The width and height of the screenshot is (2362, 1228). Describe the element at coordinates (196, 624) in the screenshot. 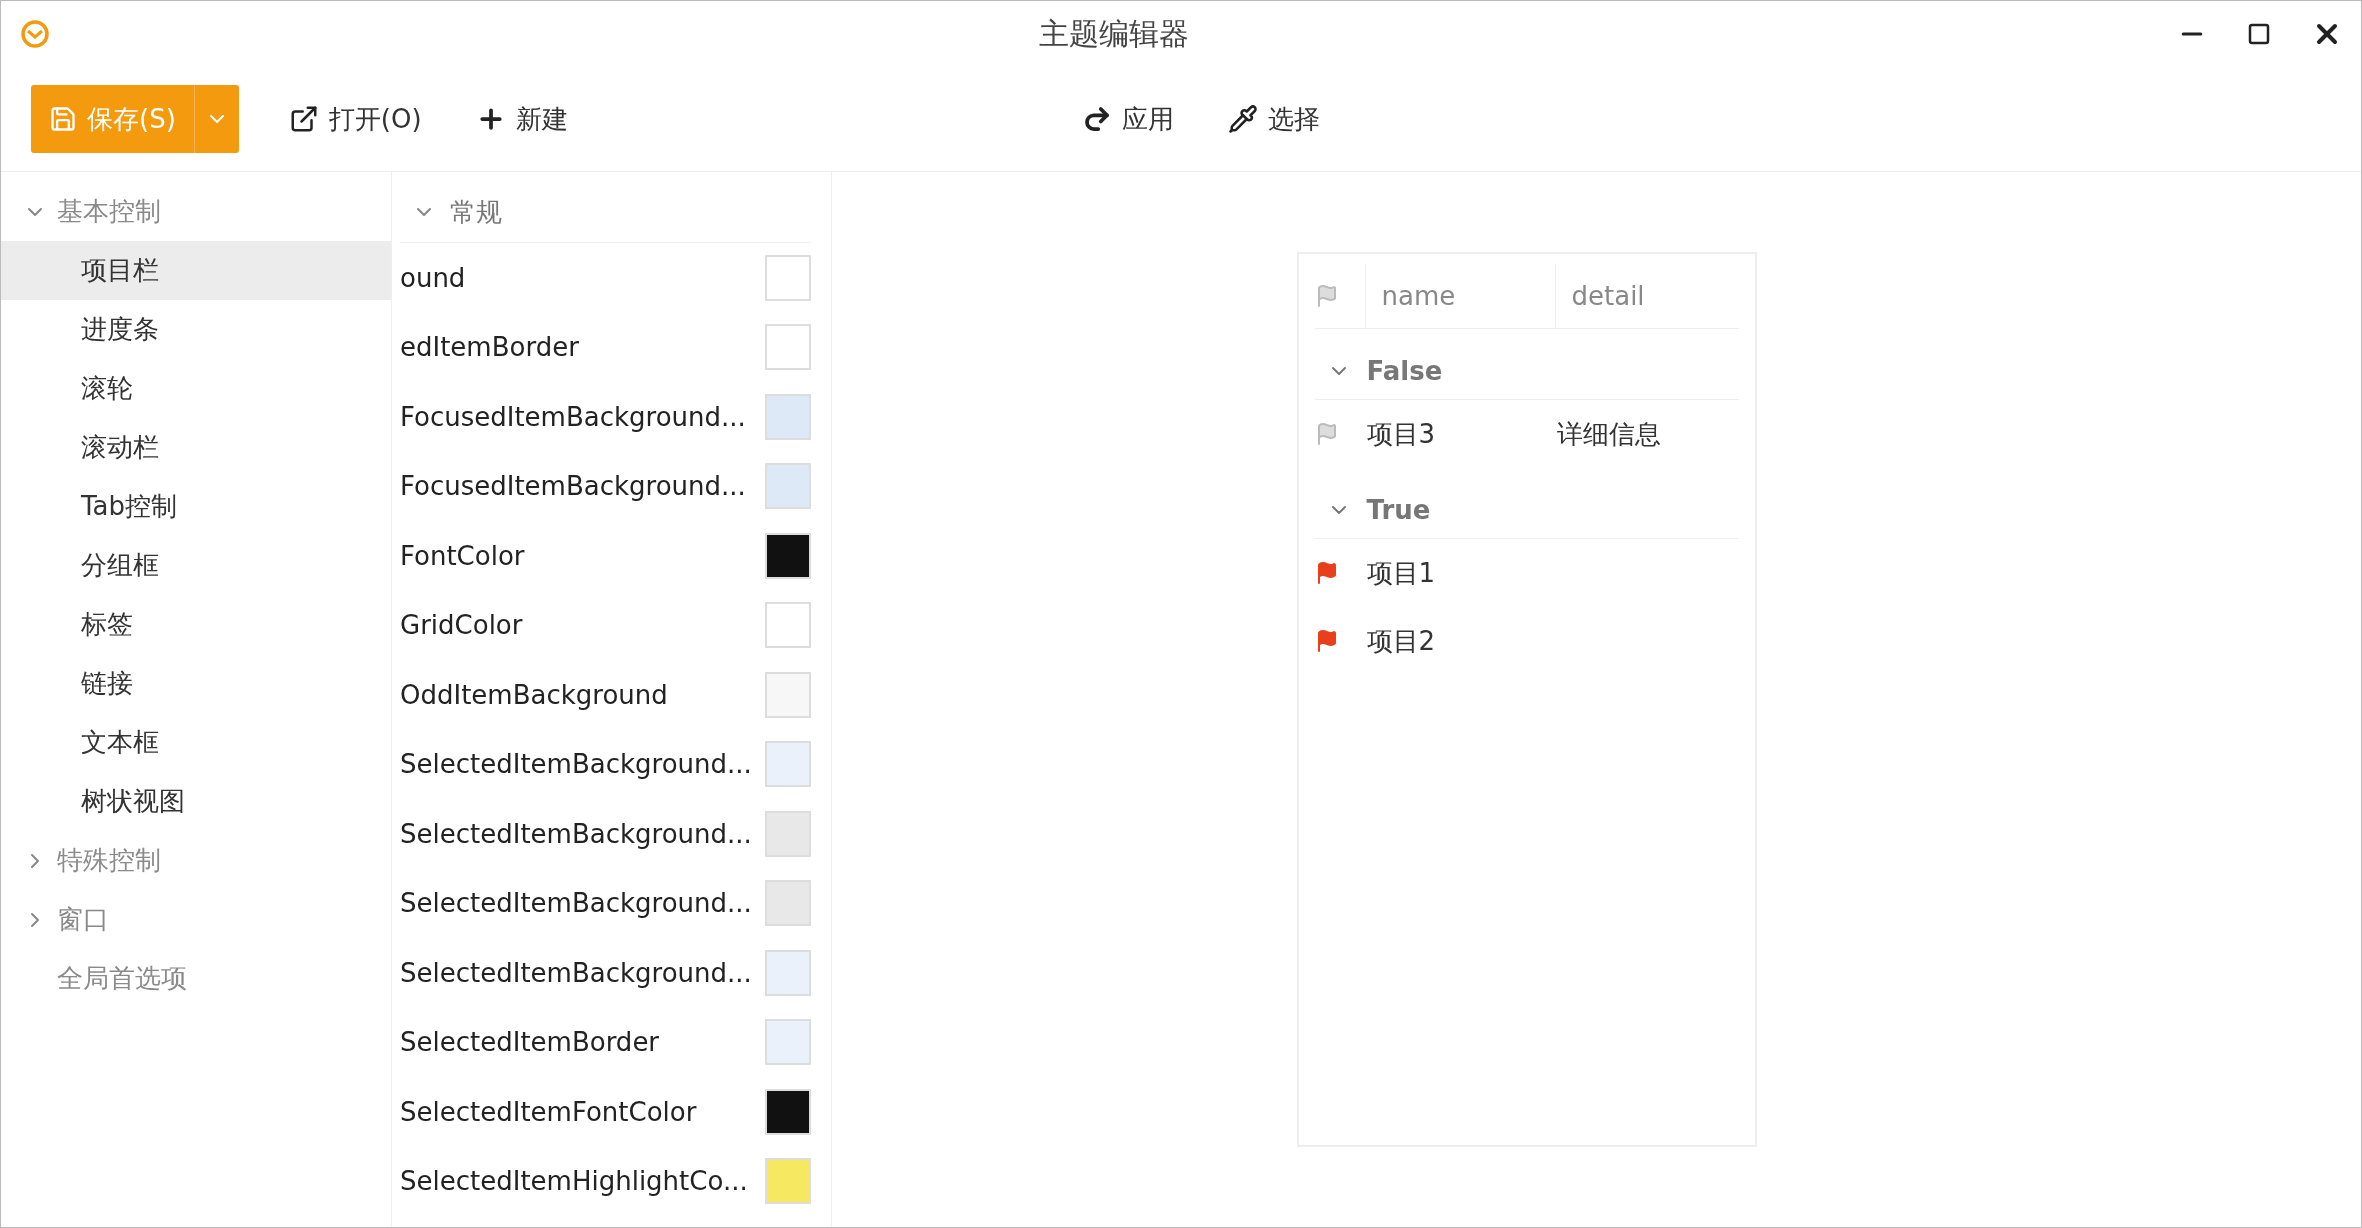

I see `tree-item: 标签` at that location.